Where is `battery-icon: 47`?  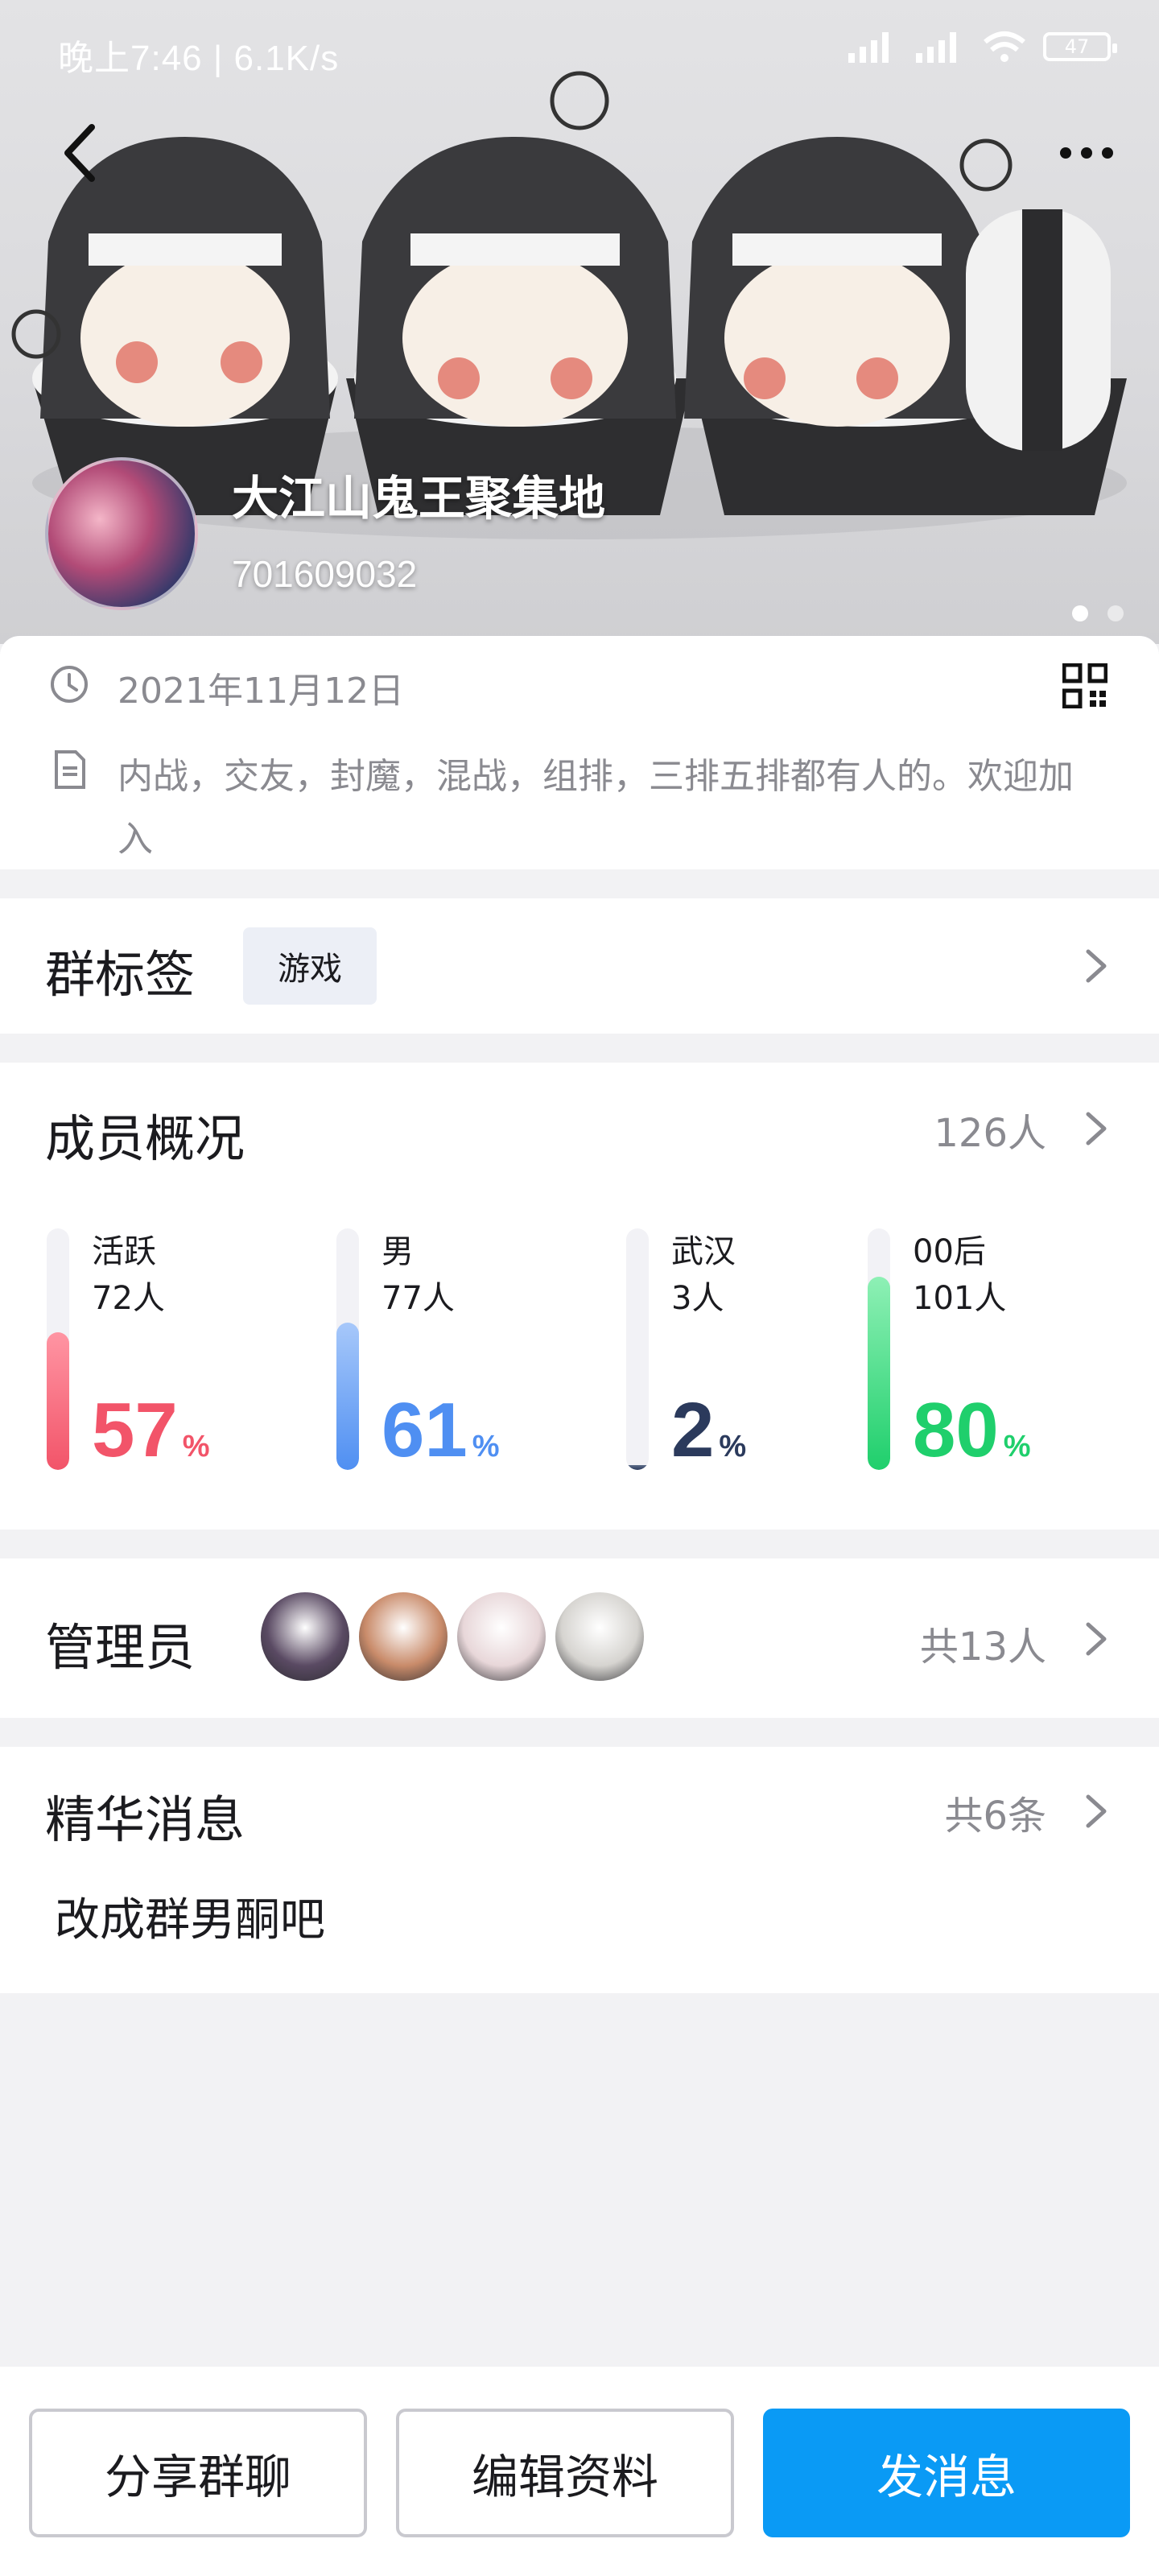 battery-icon: 47 is located at coordinates (1080, 46).